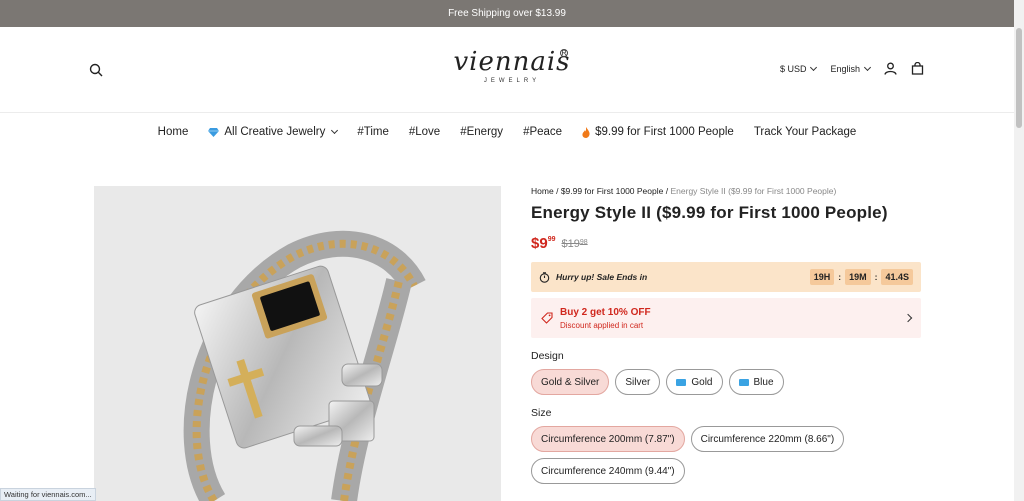 The width and height of the screenshot is (1024, 501). I want to click on announcement-bar: Free Shipping over $13.99, so click(507, 13).